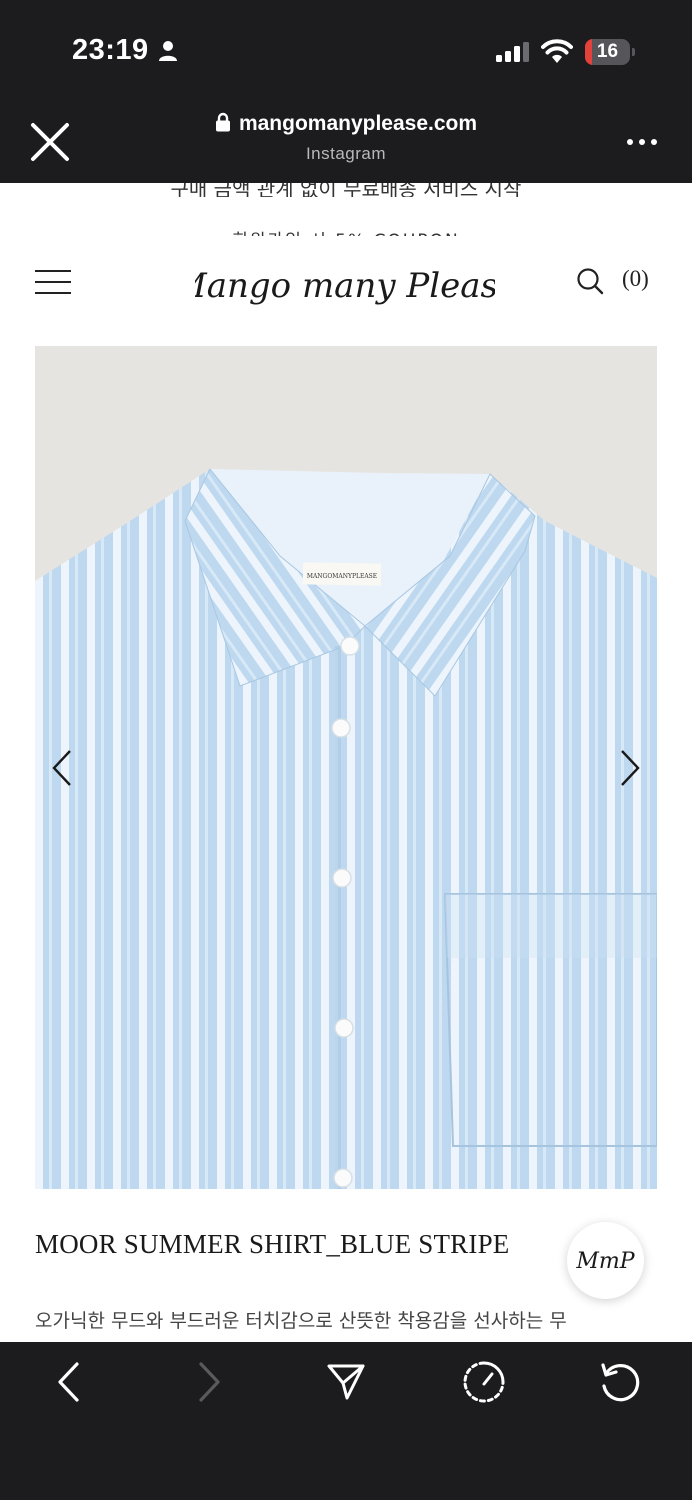 The width and height of the screenshot is (692, 1500). I want to click on announcement-text-1: 구매 금액 관계 없이 무료배송 서비스 시작, so click(346, 190).